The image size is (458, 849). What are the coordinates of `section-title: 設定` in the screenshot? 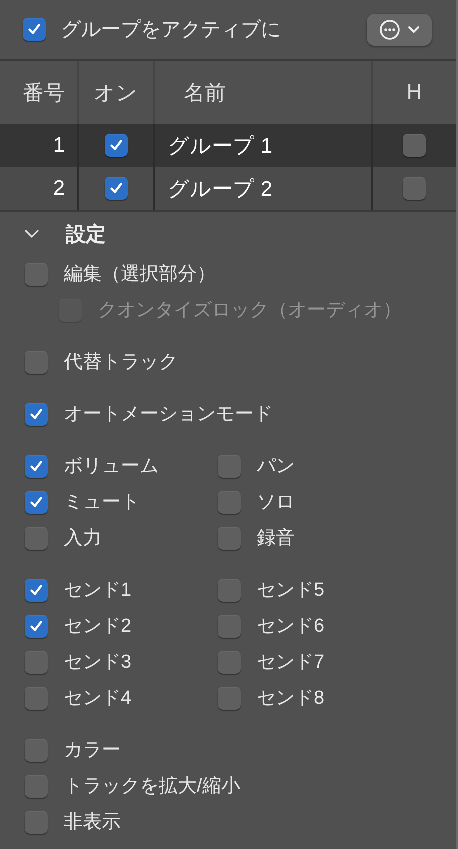 It's located at (86, 235).